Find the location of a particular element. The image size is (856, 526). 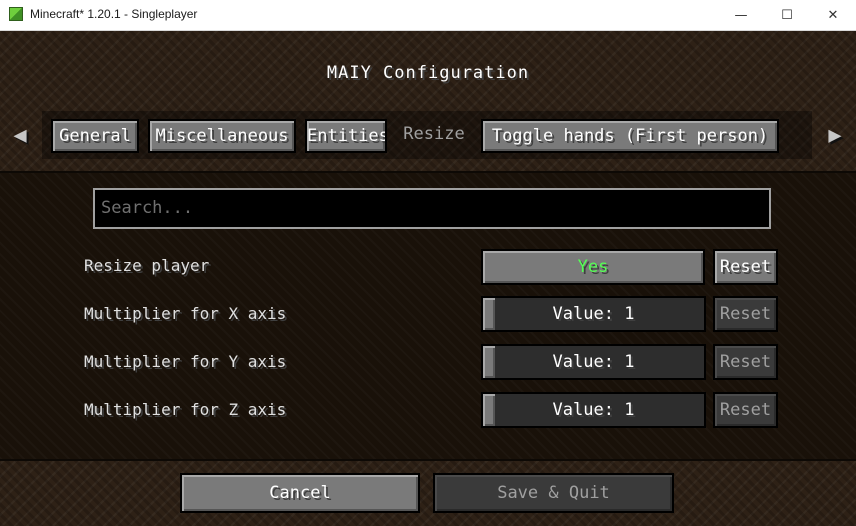

tab-miscellaneous: Miscellaneous is located at coordinates (222, 136).